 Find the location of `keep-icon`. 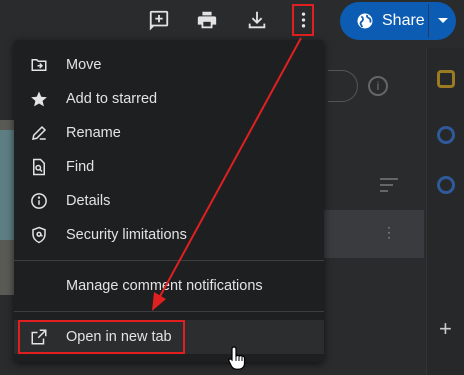

keep-icon is located at coordinates (446, 79).